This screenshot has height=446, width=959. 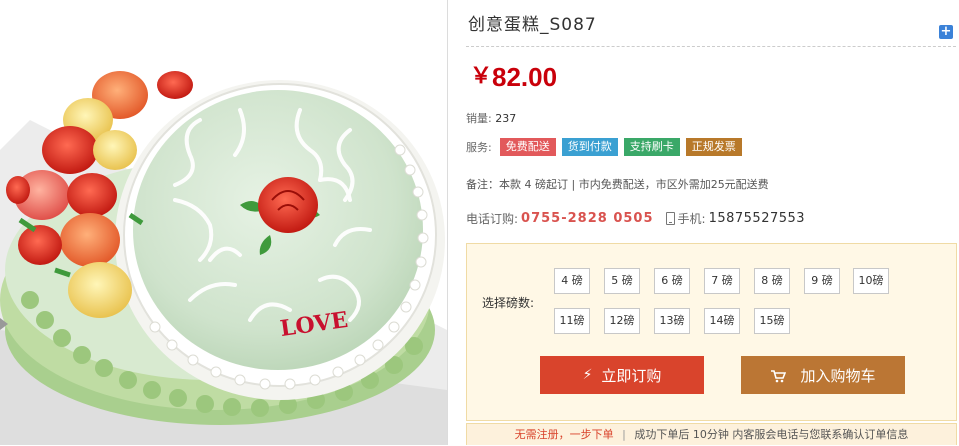 I want to click on size-option-4: 4 磅, so click(x=572, y=281).